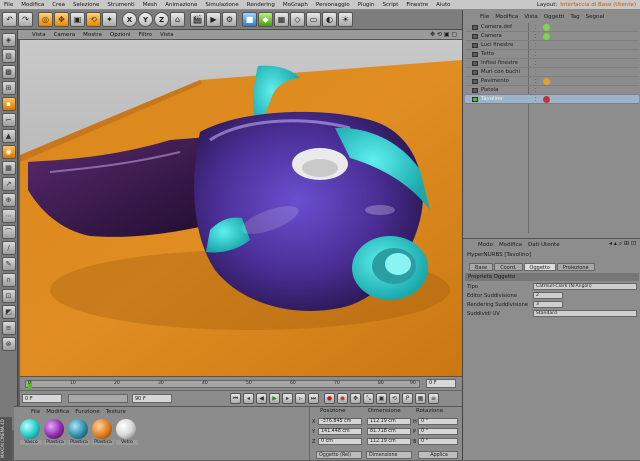 Image resolution: width=640 pixels, height=461 pixels. Describe the element at coordinates (552, 81) in the screenshot. I see `object-row-pavimento: Pavimento ⁚` at that location.